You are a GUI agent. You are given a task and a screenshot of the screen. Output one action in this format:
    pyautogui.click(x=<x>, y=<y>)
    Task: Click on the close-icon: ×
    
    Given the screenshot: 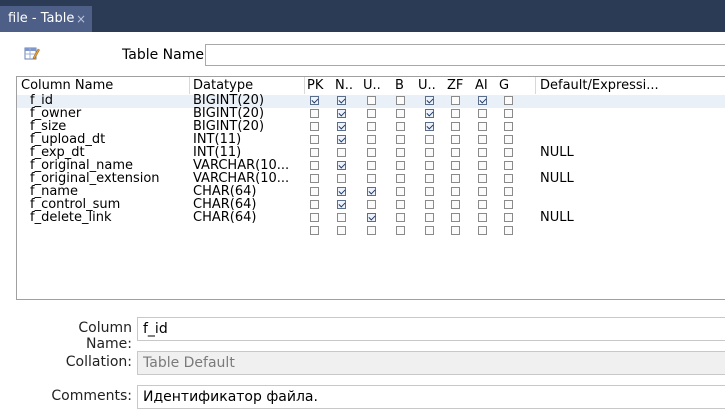 What is the action you would take?
    pyautogui.click(x=81, y=19)
    